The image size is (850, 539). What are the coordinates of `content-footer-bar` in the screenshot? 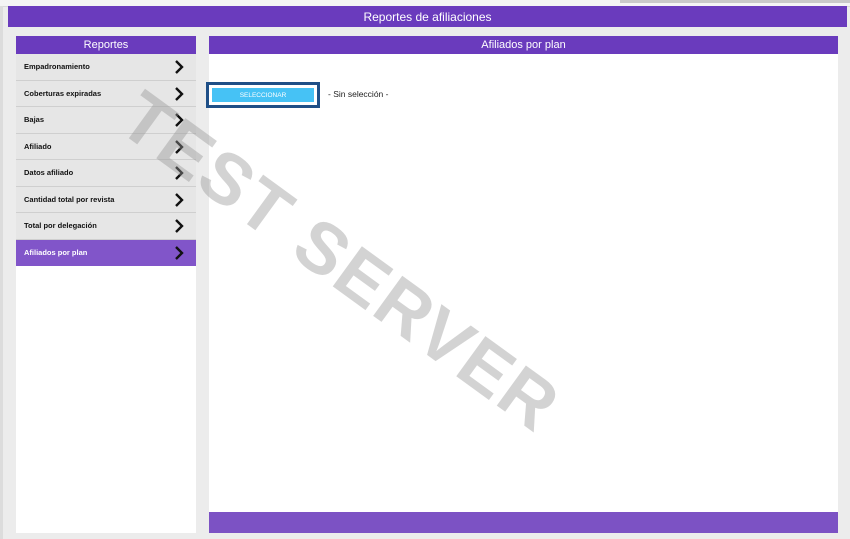 It's located at (523, 522).